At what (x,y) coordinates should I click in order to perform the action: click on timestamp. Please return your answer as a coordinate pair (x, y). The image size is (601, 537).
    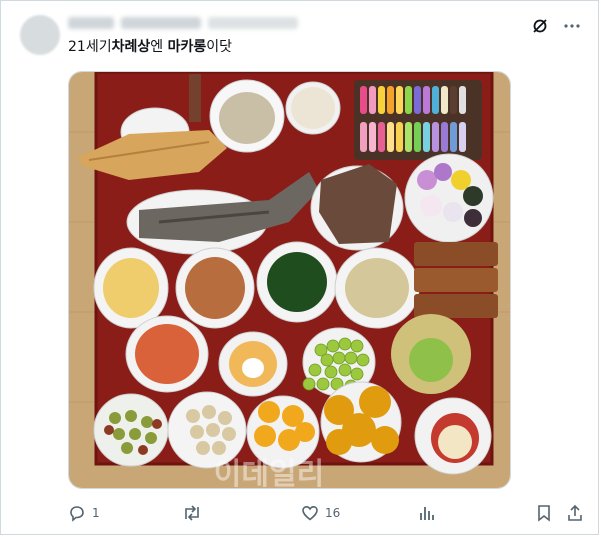
    Looking at the image, I should click on (253, 23).